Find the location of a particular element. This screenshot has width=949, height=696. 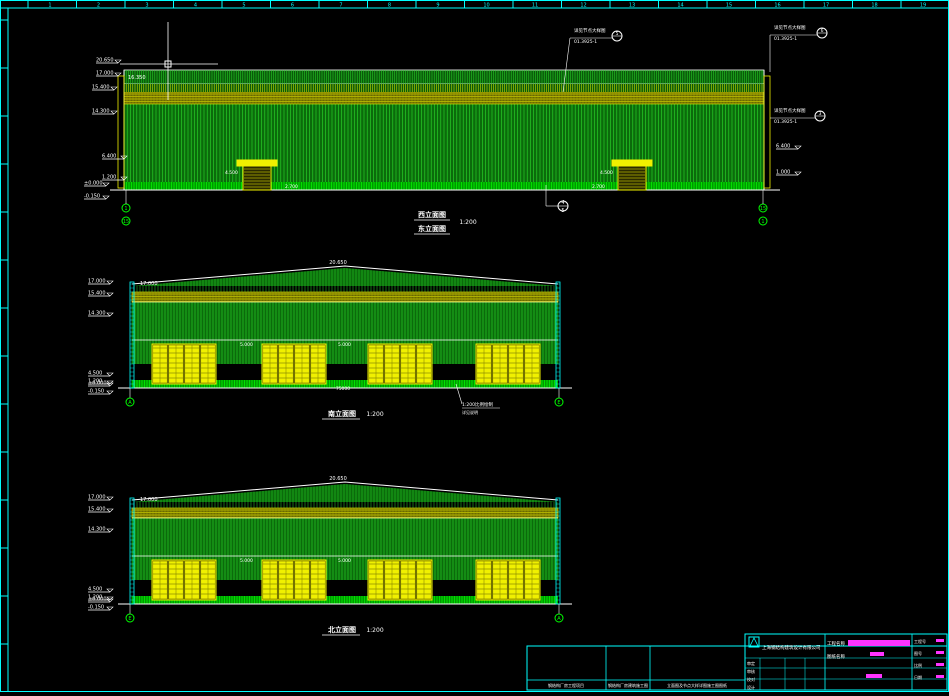

ruler-number: 1 is located at coordinates (49, 6).